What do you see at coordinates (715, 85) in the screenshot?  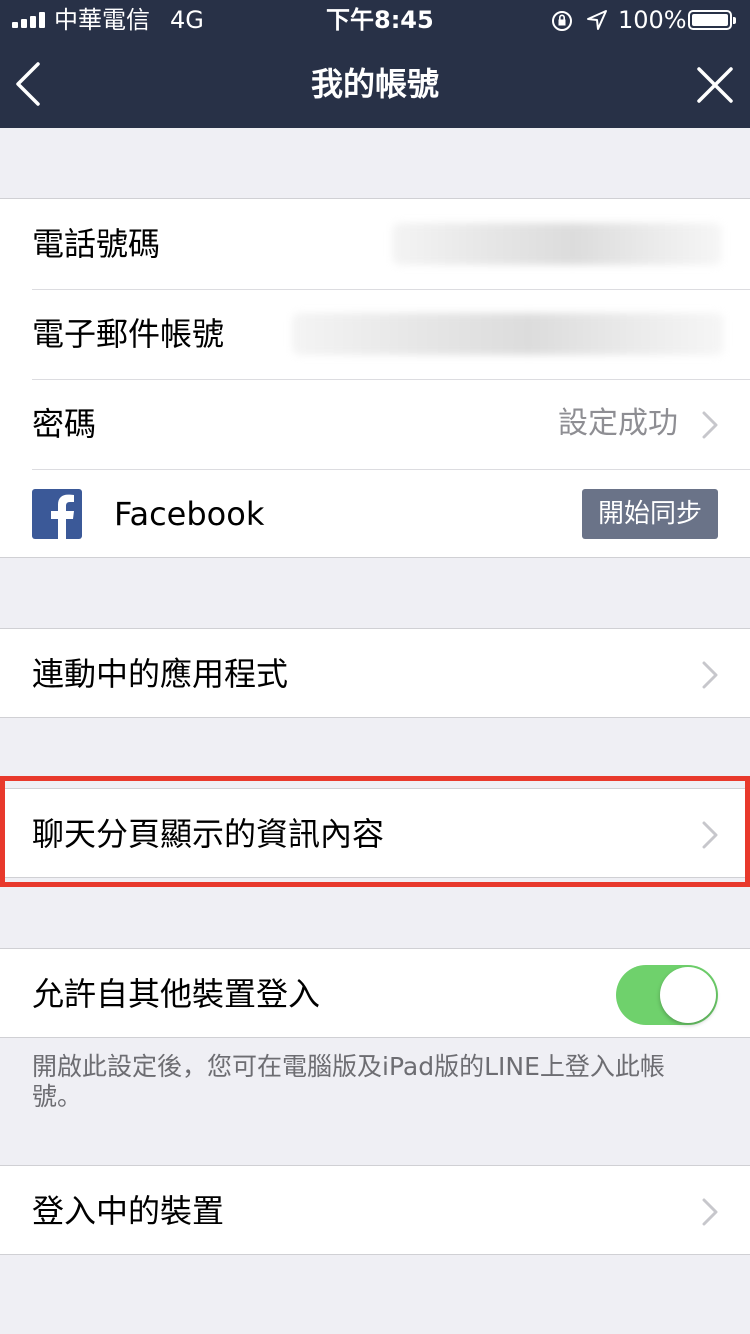 I see `close-icon` at bounding box center [715, 85].